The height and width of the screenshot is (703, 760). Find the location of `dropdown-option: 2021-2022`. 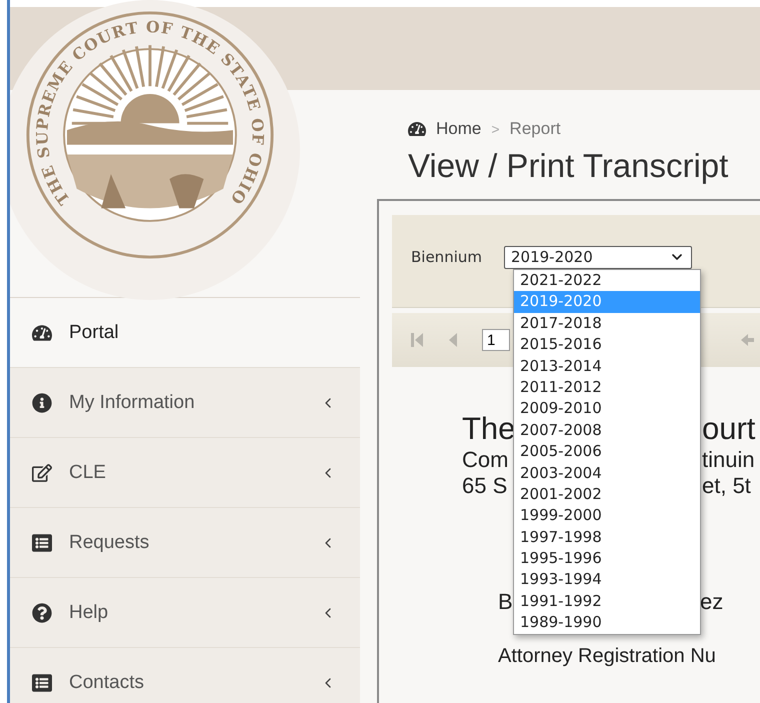

dropdown-option: 2021-2022 is located at coordinates (607, 281).